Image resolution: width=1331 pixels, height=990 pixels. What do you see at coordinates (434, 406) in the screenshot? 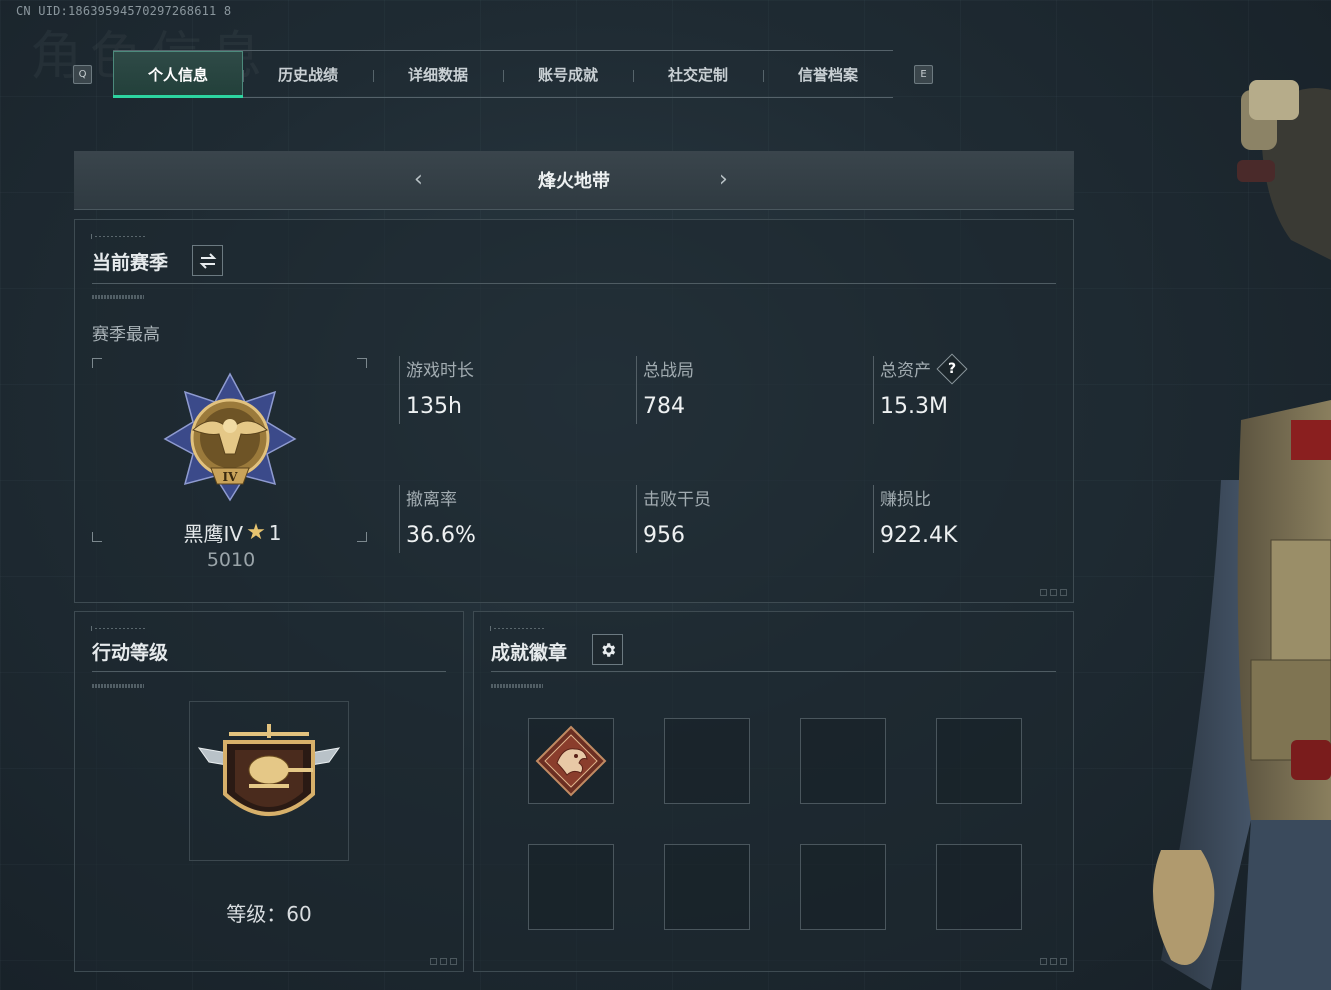
I see `stat-value: 135h` at bounding box center [434, 406].